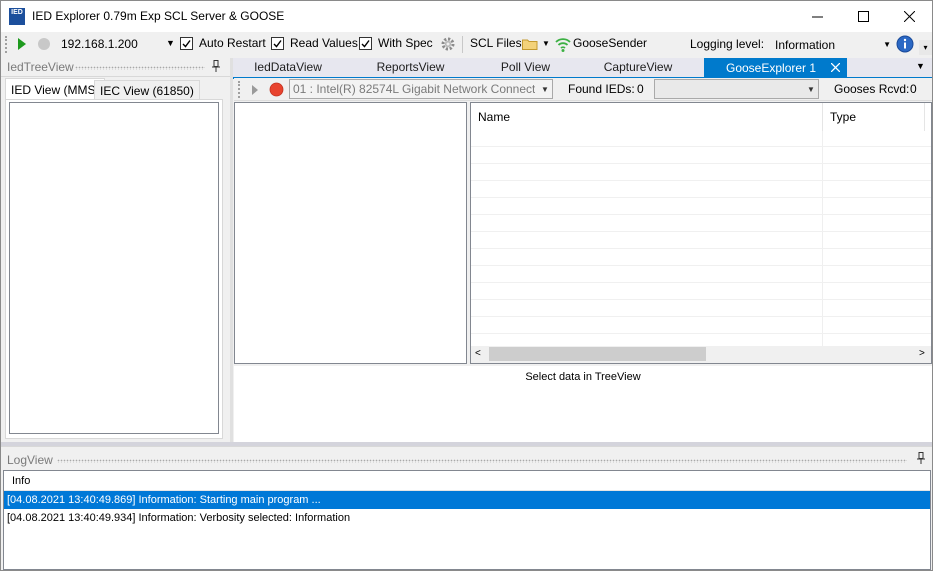  What do you see at coordinates (99, 44) in the screenshot?
I see `ip-address-input: 192.168.1.200` at bounding box center [99, 44].